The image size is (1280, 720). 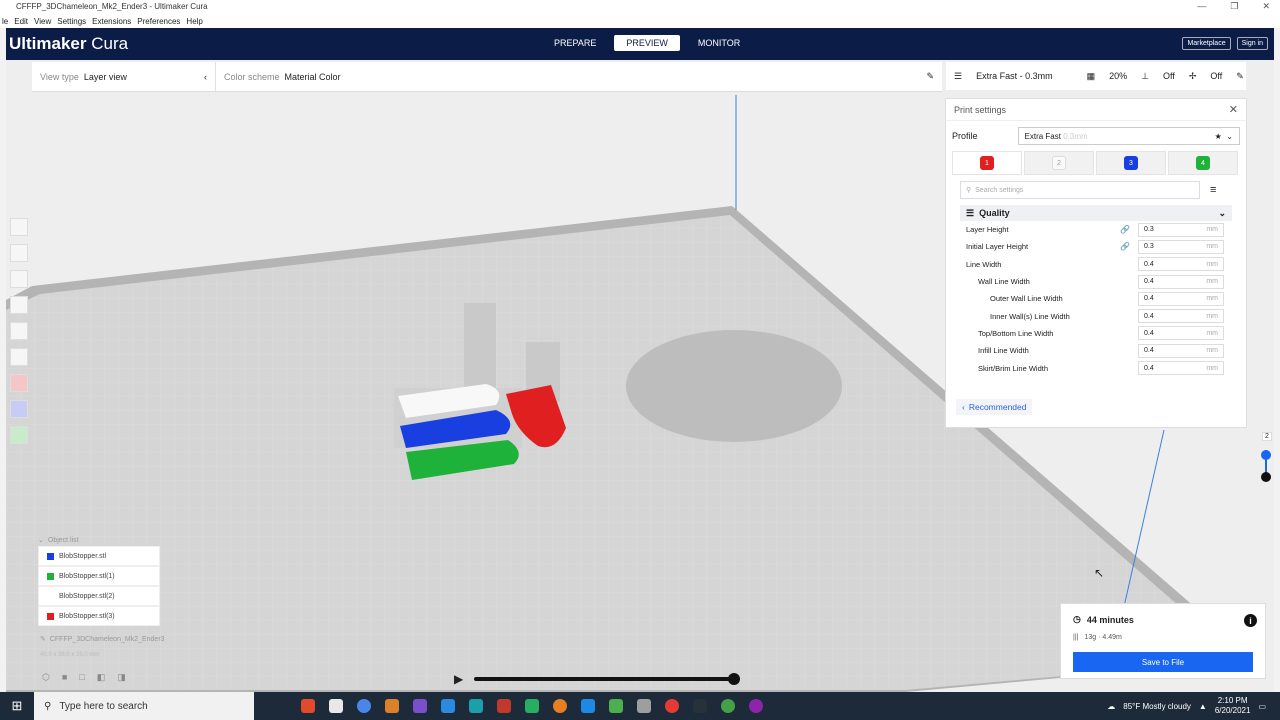 What do you see at coordinates (194, 21) in the screenshot?
I see `menu-help: Help` at bounding box center [194, 21].